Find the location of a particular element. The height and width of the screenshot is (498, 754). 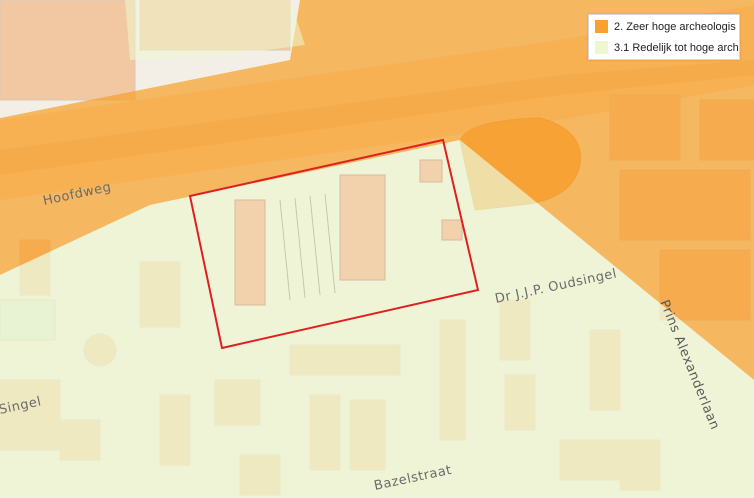

legend-label: 3.1 Redelijk tot hoge arch is located at coordinates (676, 47).